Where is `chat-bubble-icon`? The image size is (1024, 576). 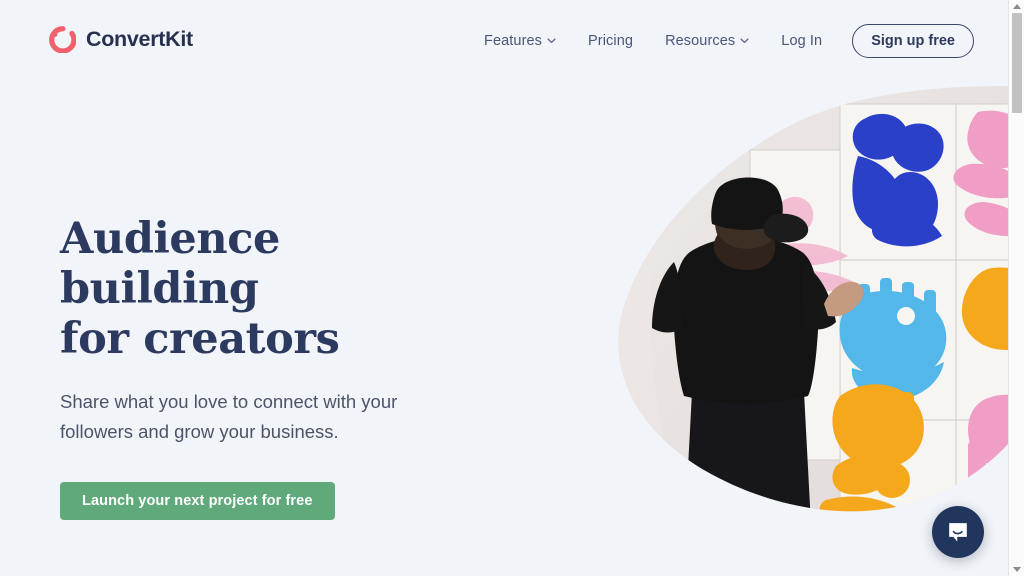 chat-bubble-icon is located at coordinates (958, 532).